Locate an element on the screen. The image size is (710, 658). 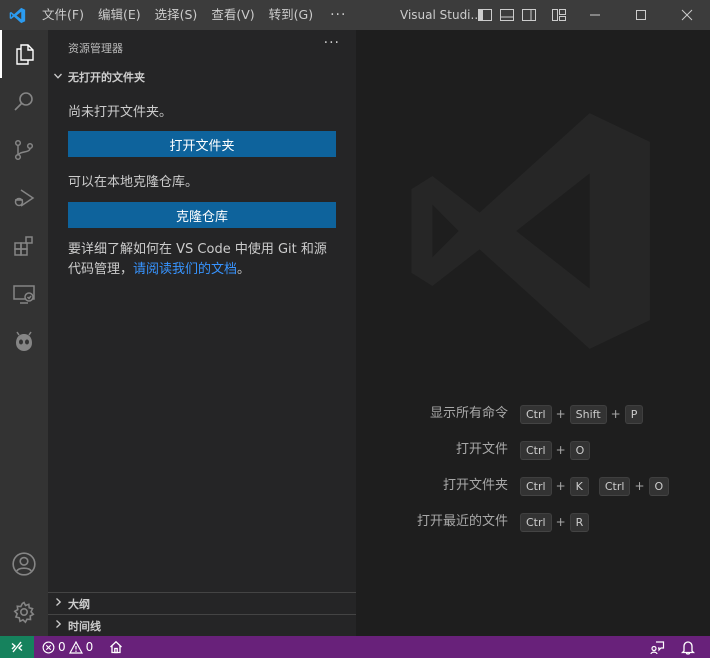
shortcut-open-recent: 打开最近的文件 Ctrl + R is located at coordinates (533, 522).